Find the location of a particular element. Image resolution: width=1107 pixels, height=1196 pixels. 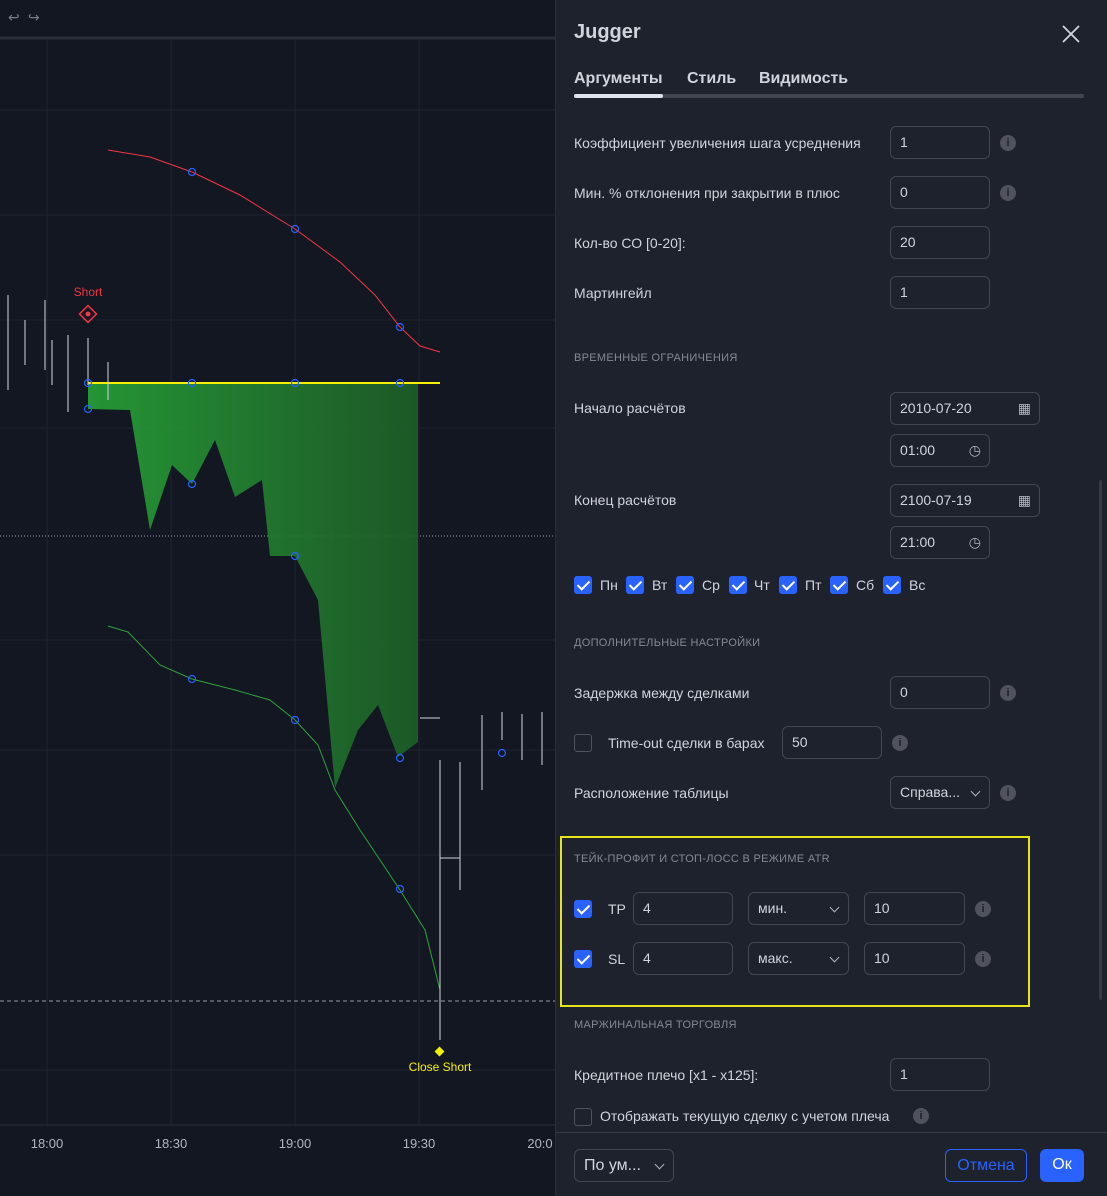

time-label: 18:30 is located at coordinates (171, 1143).